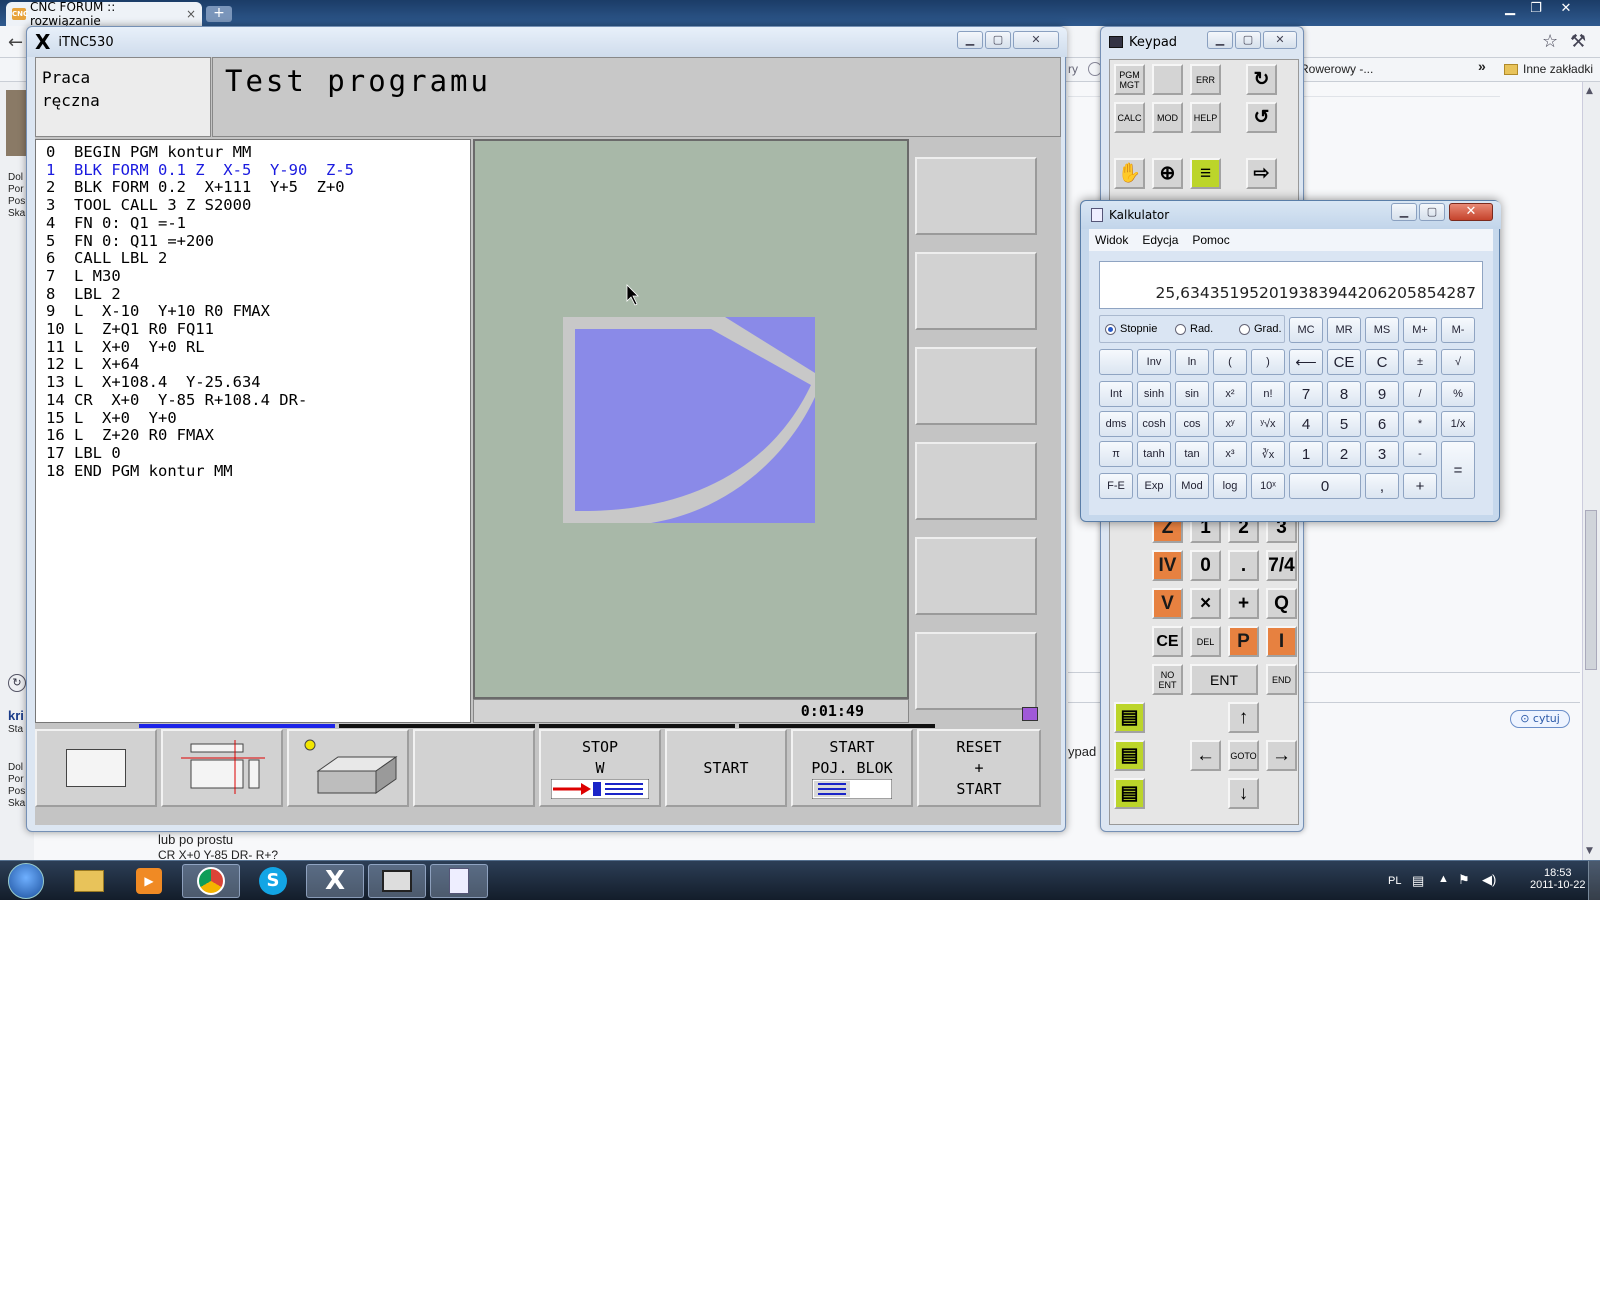  I want to click on back-icon: ←, so click(15, 42).